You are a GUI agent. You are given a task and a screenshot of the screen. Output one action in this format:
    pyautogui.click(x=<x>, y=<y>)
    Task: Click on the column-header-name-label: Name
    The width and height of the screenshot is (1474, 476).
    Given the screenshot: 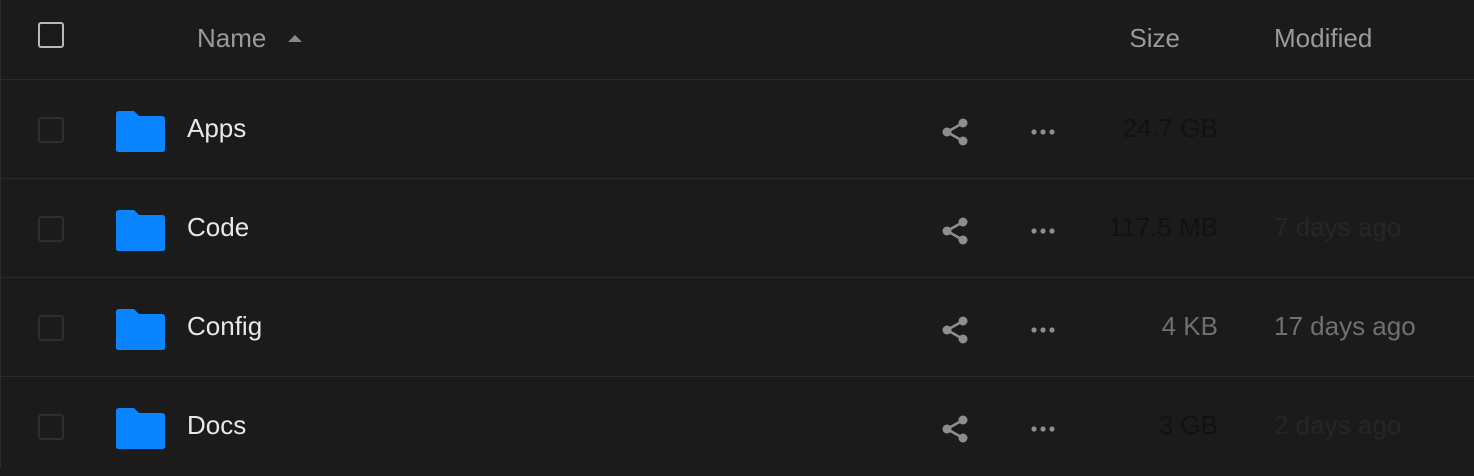 What is the action you would take?
    pyautogui.click(x=232, y=38)
    